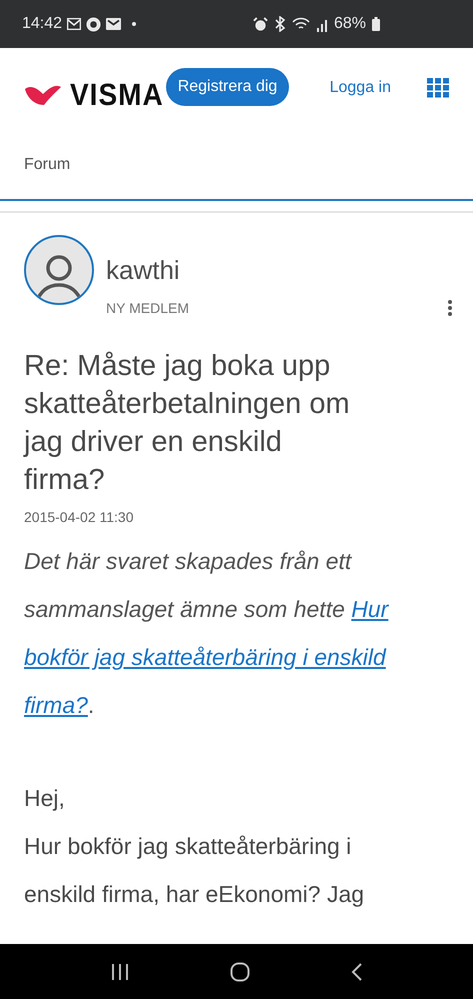  I want to click on body-paragraph: Hej,, so click(45, 798).